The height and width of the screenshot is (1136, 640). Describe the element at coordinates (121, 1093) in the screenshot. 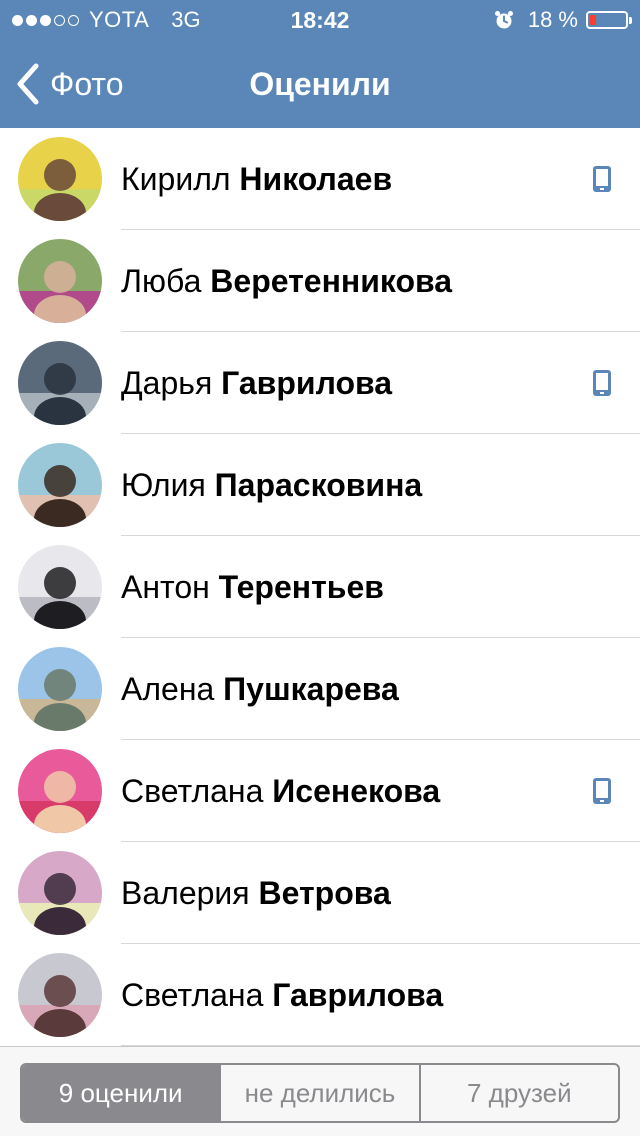

I see `segment-1: 9 оценили` at that location.